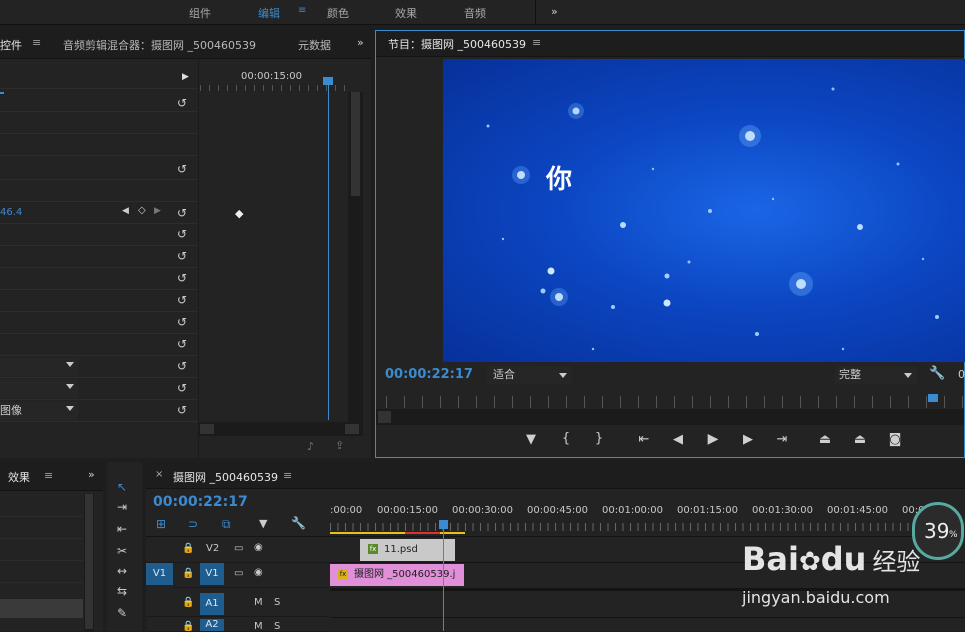 The image size is (965, 632). Describe the element at coordinates (269, 13) in the screenshot. I see `workspace-editing: 编辑` at that location.